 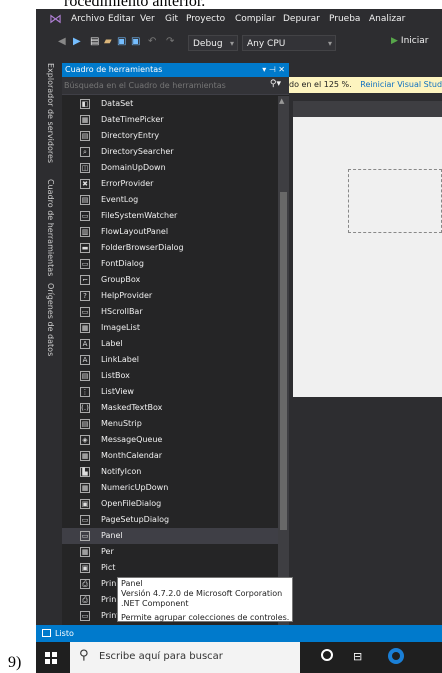 What do you see at coordinates (121, 423) in the screenshot?
I see `toolbox-item-label: MenuStrip` at bounding box center [121, 423].